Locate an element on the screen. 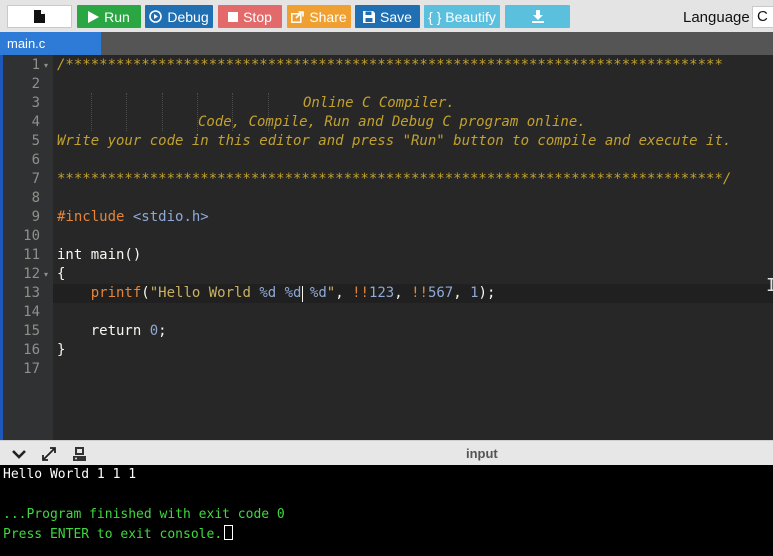 This screenshot has width=773, height=556. code-line-15: return 0; is located at coordinates (112, 331).